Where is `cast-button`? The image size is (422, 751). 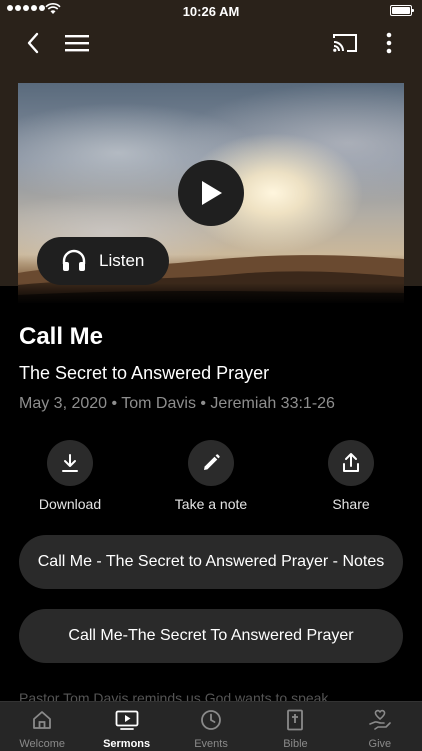
cast-button is located at coordinates (345, 43).